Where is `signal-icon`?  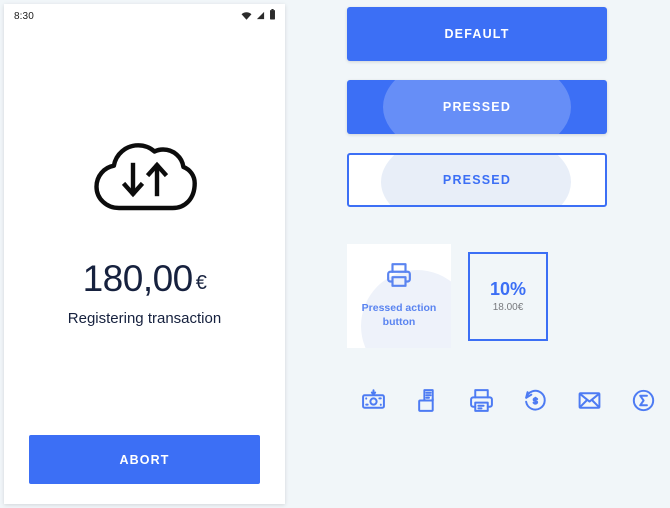 signal-icon is located at coordinates (260, 16).